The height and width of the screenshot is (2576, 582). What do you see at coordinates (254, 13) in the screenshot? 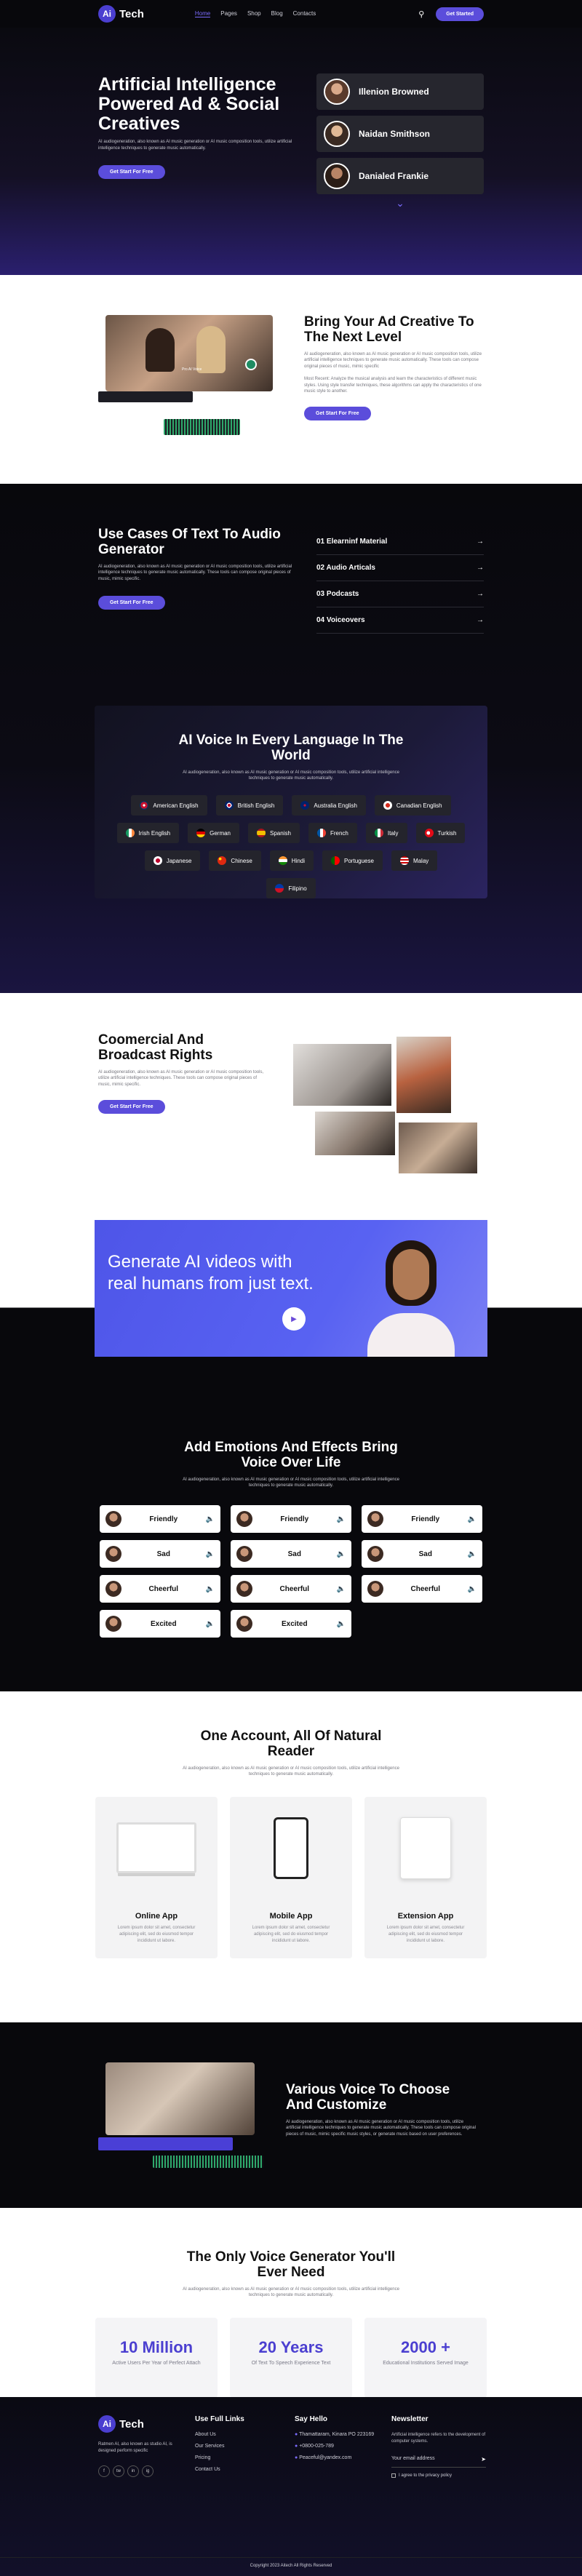
I see `nav-link-shop: Shop` at bounding box center [254, 13].